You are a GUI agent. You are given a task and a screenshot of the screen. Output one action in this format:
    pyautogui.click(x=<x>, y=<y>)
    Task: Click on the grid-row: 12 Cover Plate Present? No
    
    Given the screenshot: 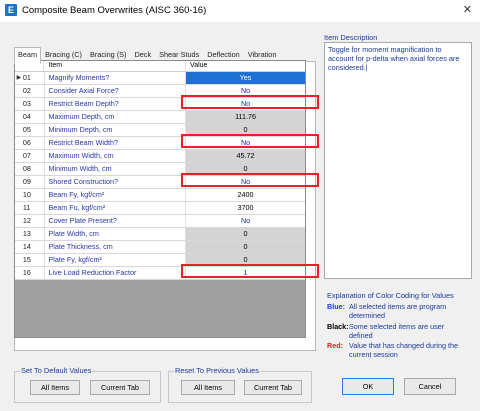 What is the action you would take?
    pyautogui.click(x=160, y=221)
    